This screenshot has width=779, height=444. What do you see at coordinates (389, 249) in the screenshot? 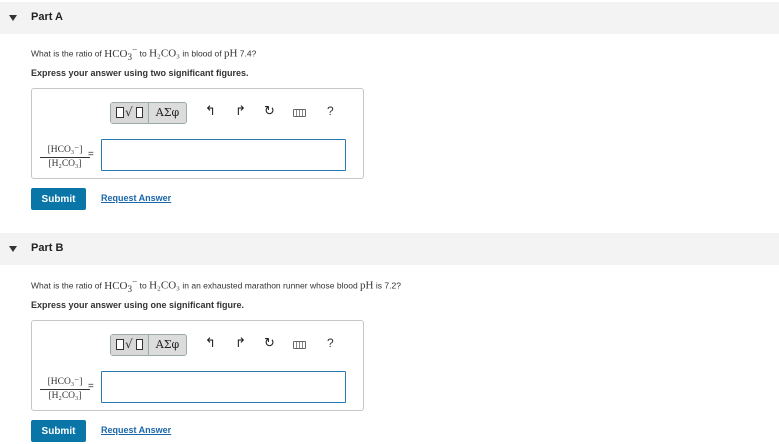
I see `part-b-header: Part B` at bounding box center [389, 249].